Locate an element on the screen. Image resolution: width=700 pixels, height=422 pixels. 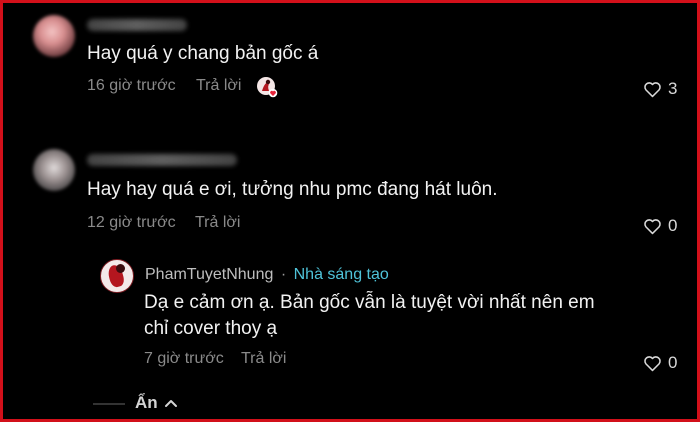
comment-timestamp: 12 giờ trước is located at coordinates (131, 222).